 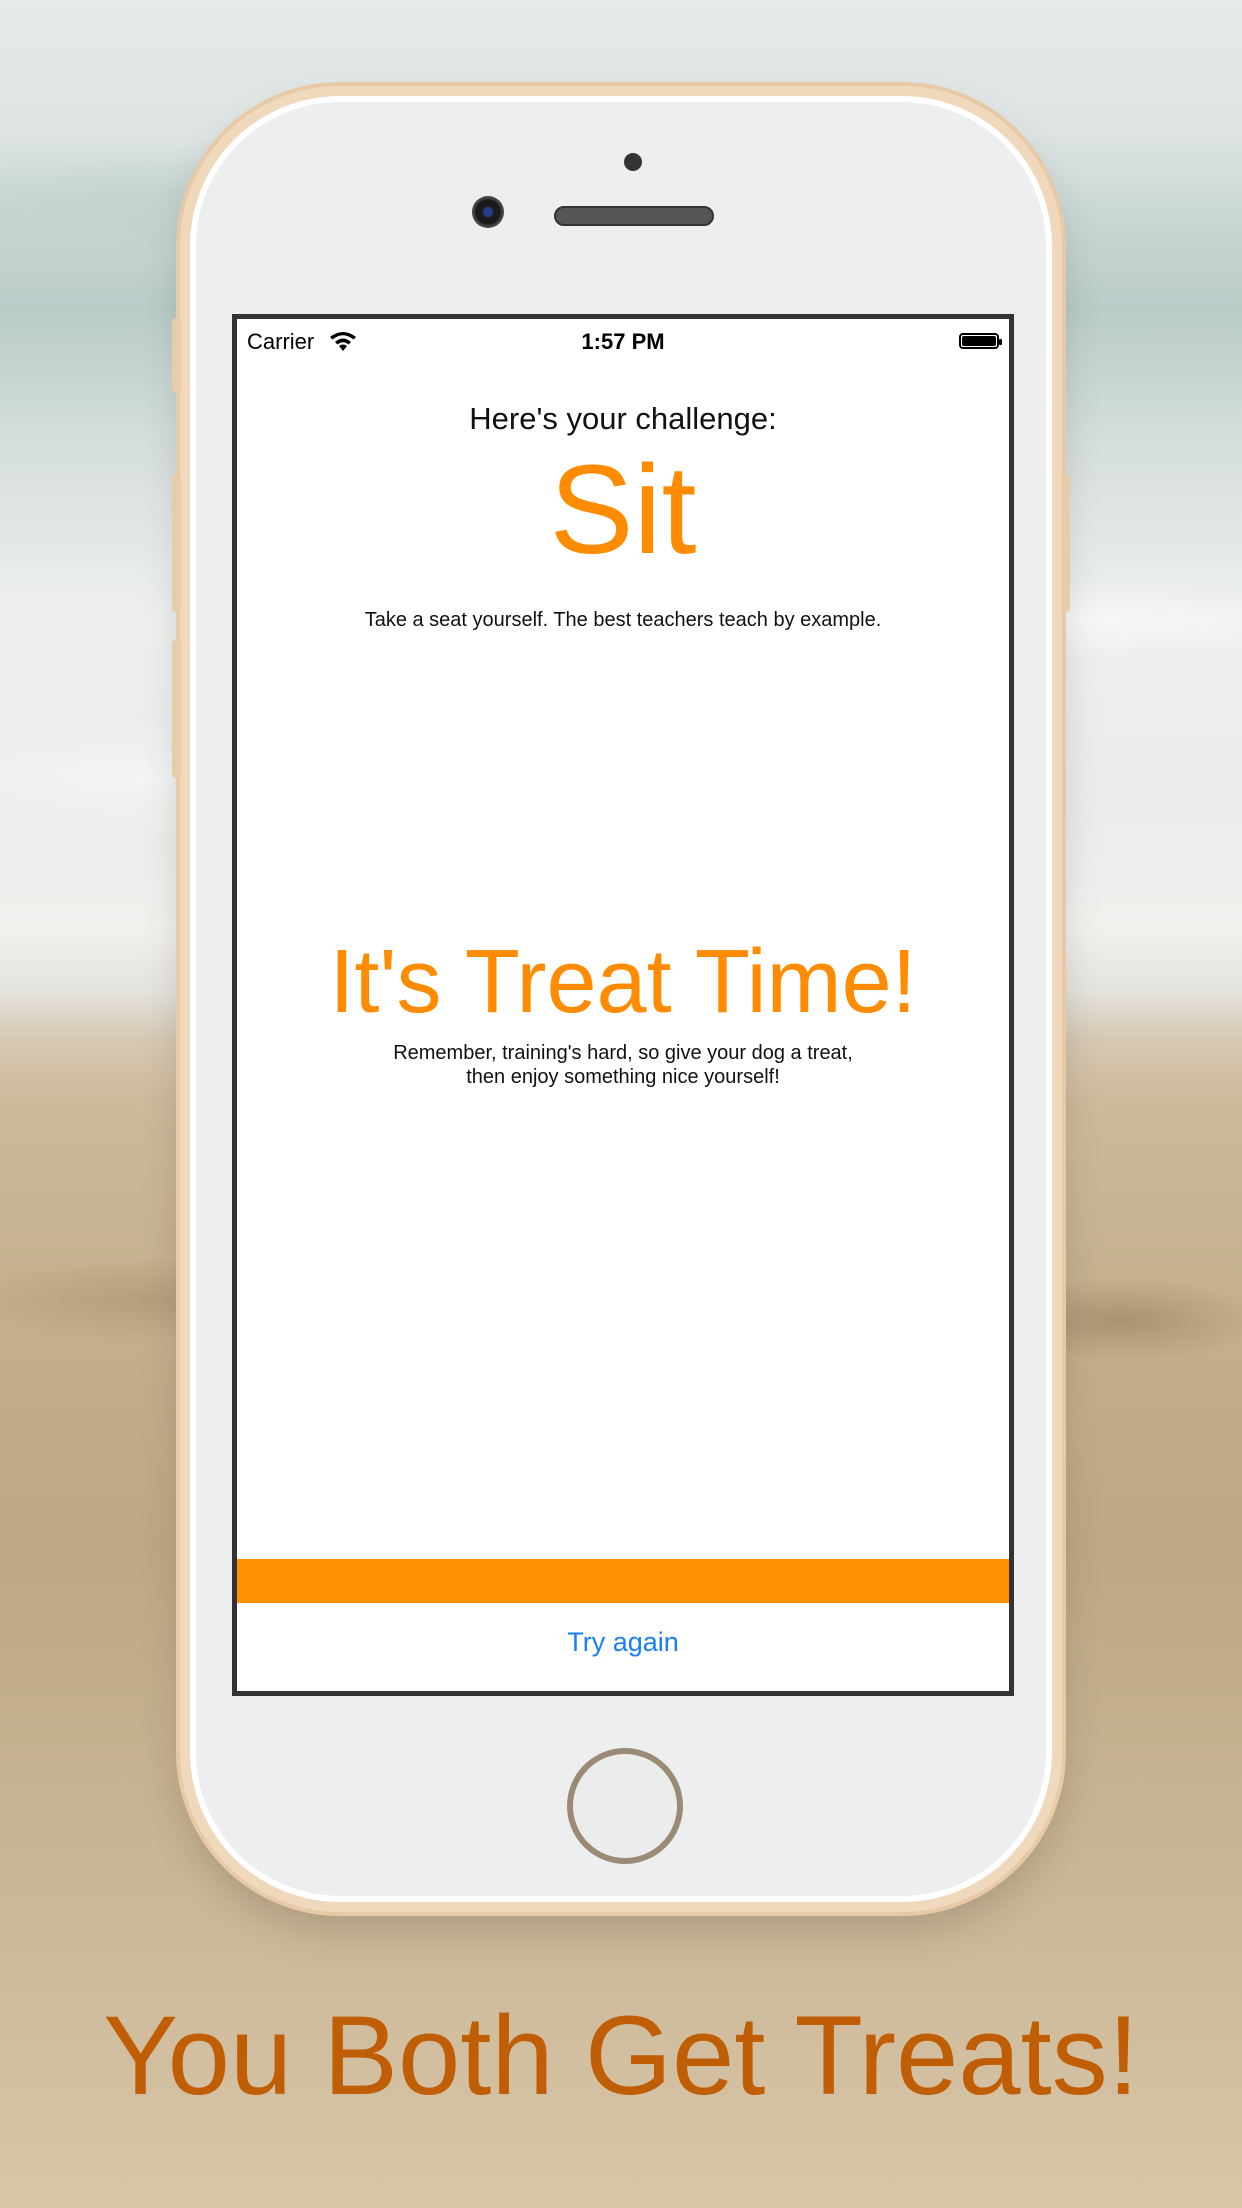 What do you see at coordinates (623, 509) in the screenshot?
I see `command-title: Sit` at bounding box center [623, 509].